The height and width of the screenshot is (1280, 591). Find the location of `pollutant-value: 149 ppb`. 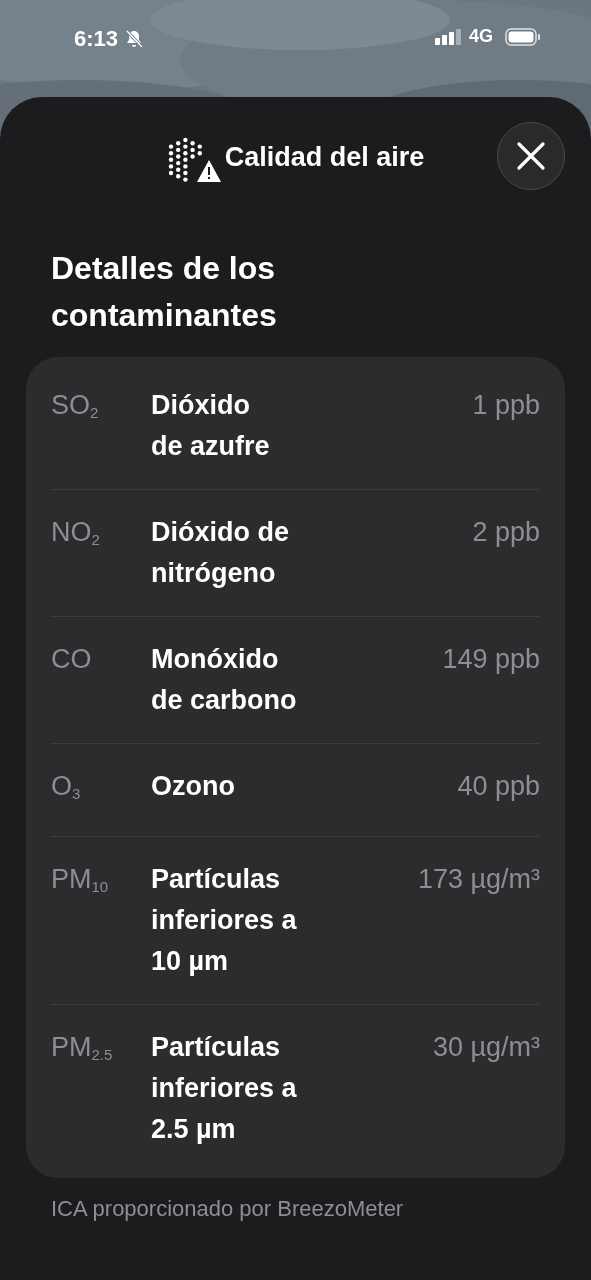

pollutant-value: 149 ppb is located at coordinates (491, 659).